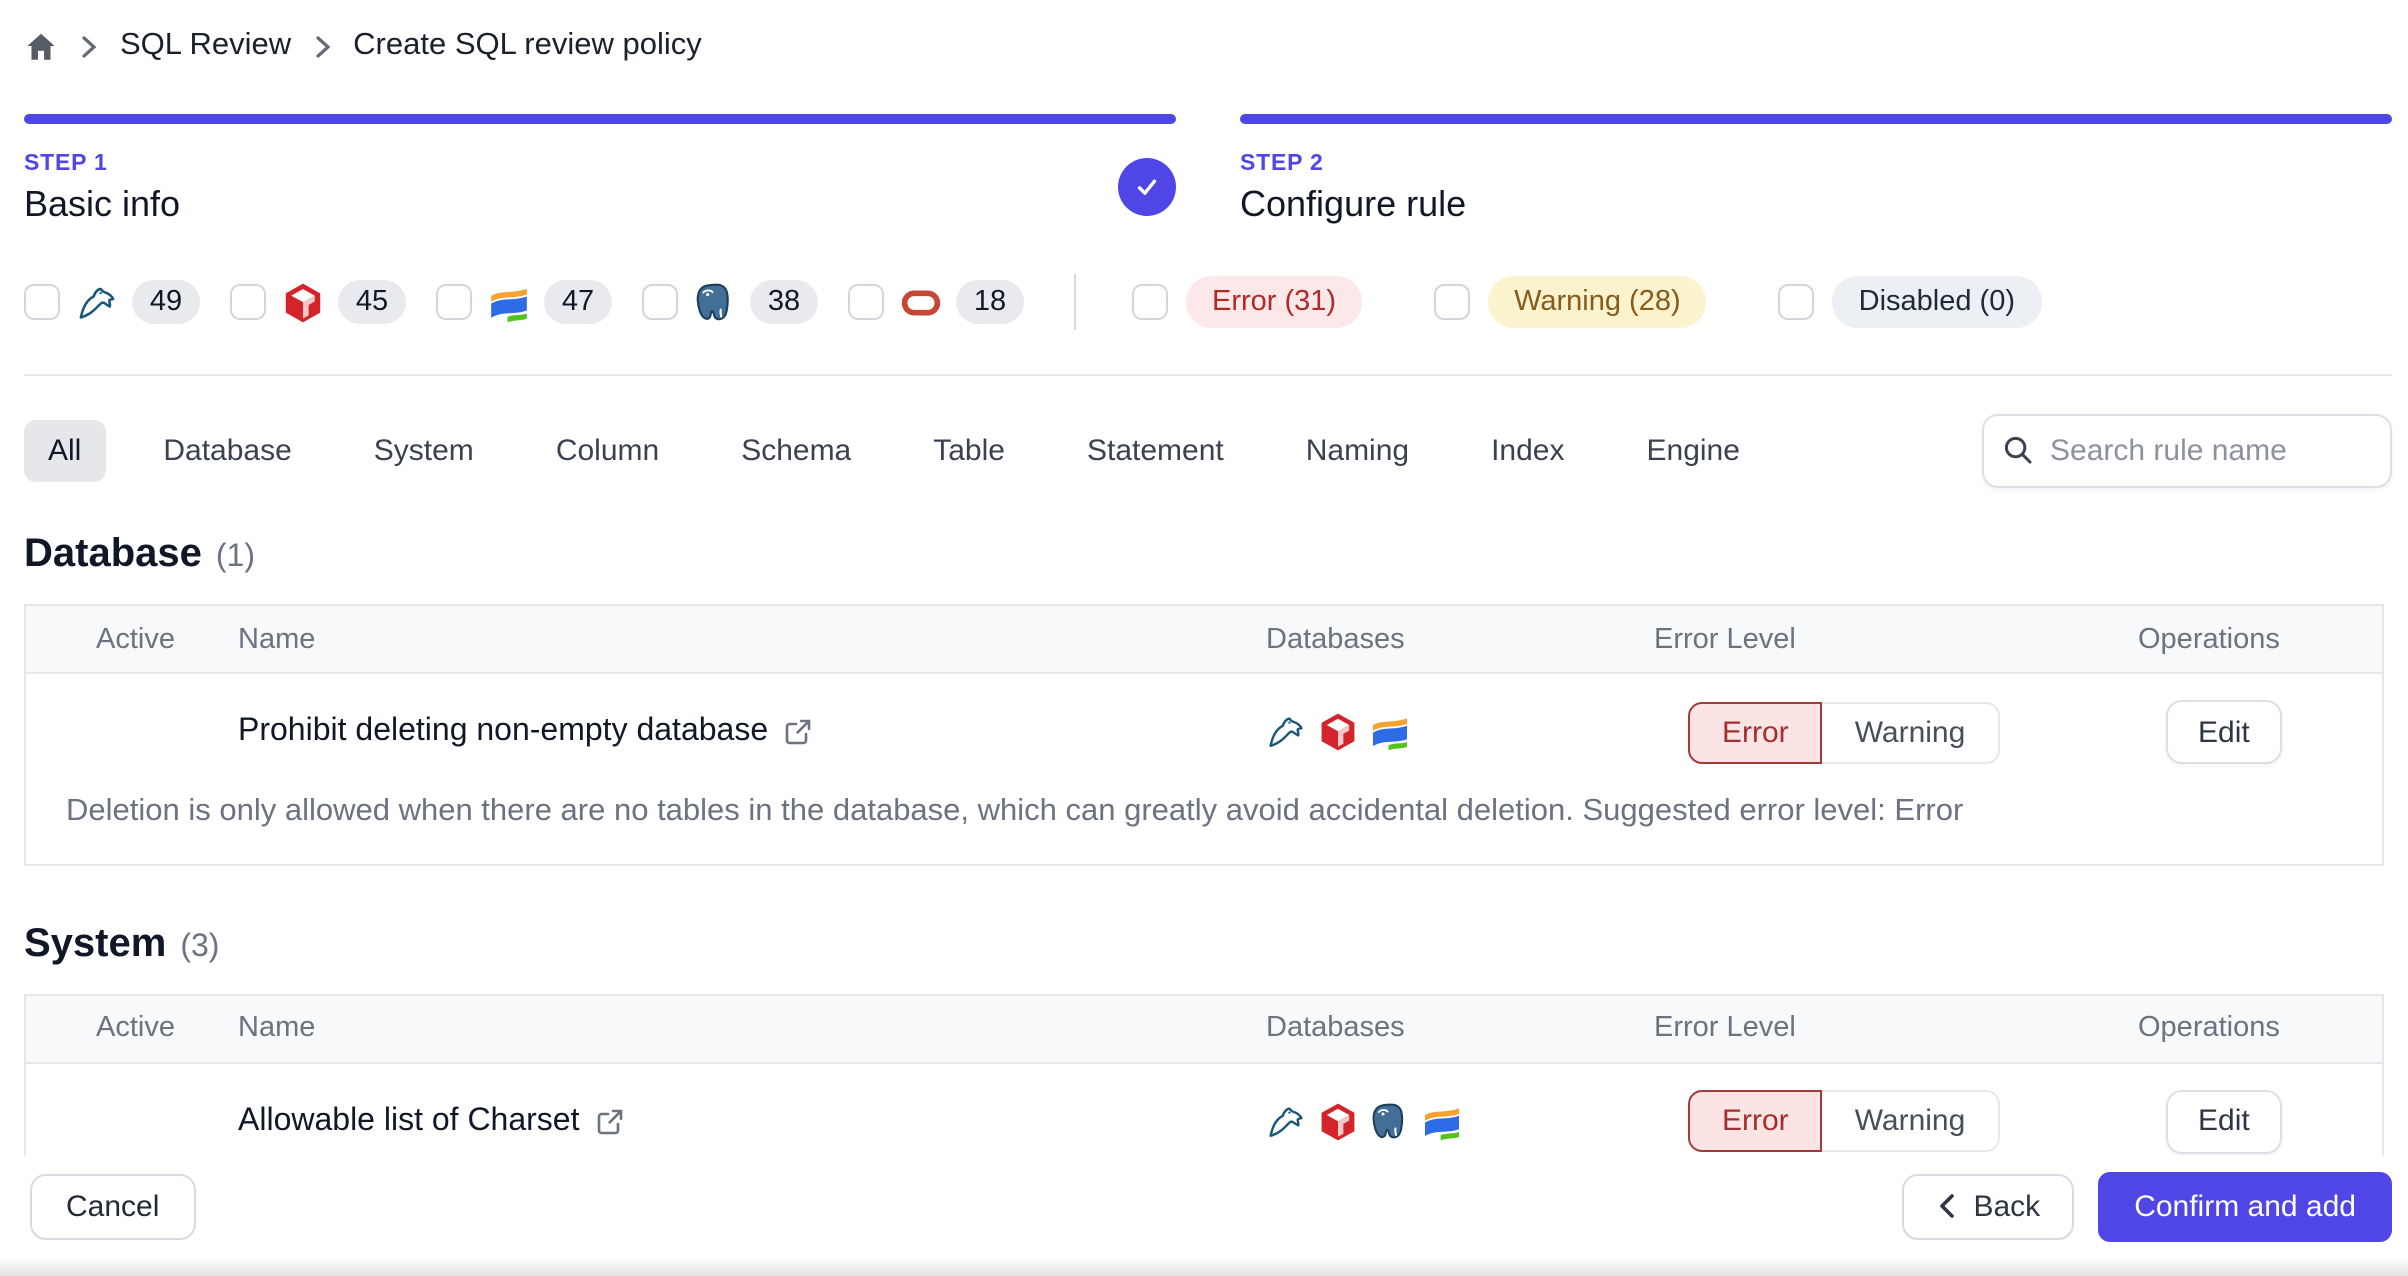 The height and width of the screenshot is (1276, 2408). I want to click on tab-label: Statement, so click(1155, 451).